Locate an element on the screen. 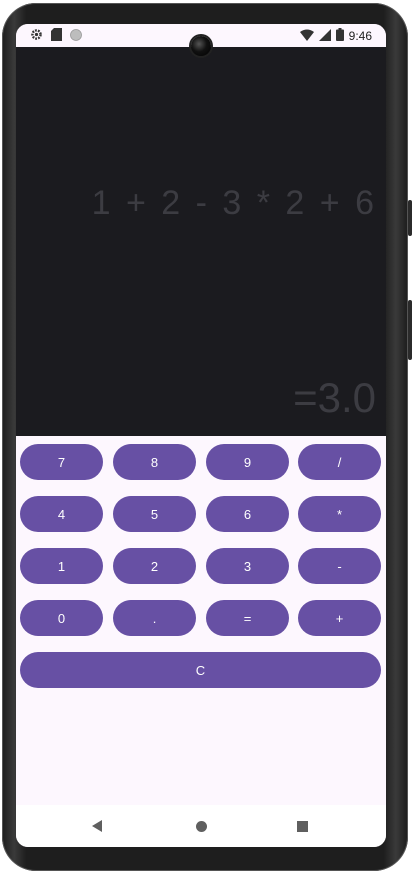 This screenshot has height=876, width=413. key-multiply: * is located at coordinates (339, 514).